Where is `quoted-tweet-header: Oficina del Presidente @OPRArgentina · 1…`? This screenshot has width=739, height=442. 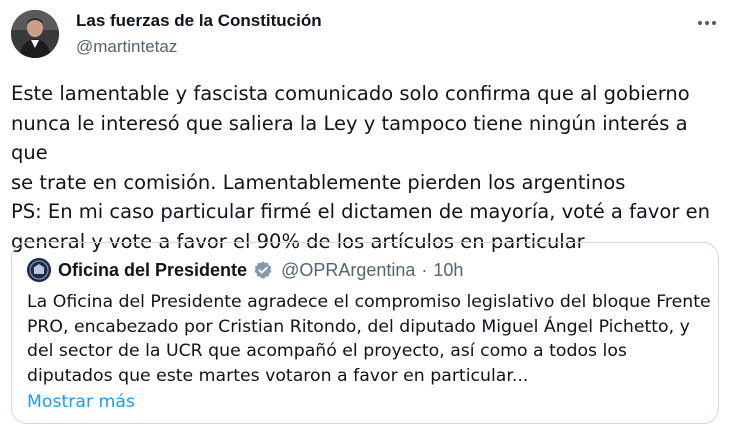 quoted-tweet-header: Oficina del Presidente @OPRArgentina · 1… is located at coordinates (260, 270).